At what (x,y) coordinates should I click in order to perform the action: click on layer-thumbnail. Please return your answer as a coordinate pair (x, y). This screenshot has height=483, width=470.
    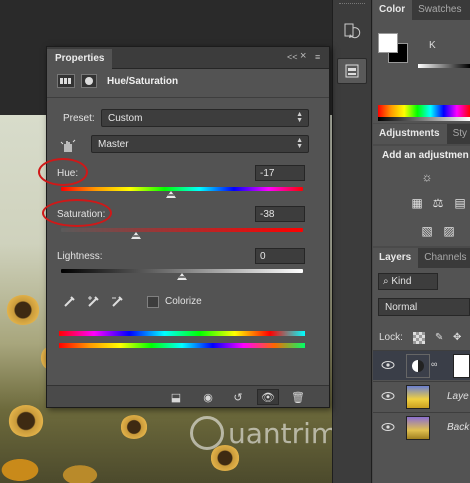
    Looking at the image, I should click on (418, 397).